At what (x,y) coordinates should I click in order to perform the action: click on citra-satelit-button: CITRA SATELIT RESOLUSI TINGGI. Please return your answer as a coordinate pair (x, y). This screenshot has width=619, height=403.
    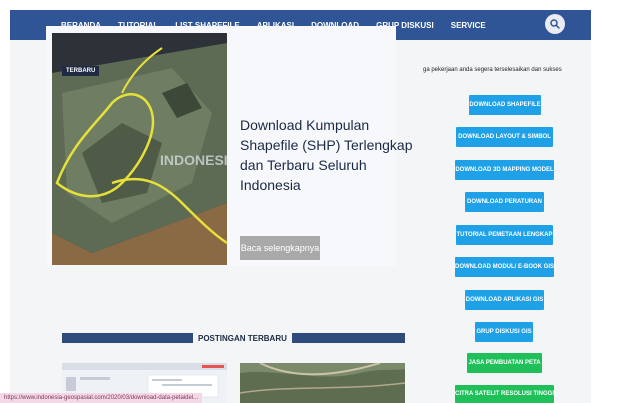
    Looking at the image, I should click on (504, 394).